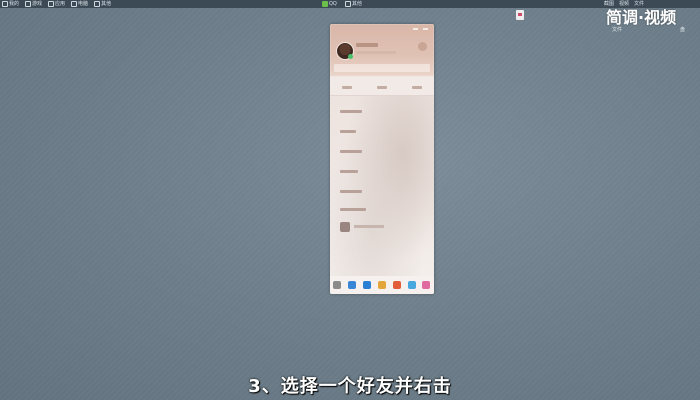  I want to click on penguin-icon, so click(347, 4).